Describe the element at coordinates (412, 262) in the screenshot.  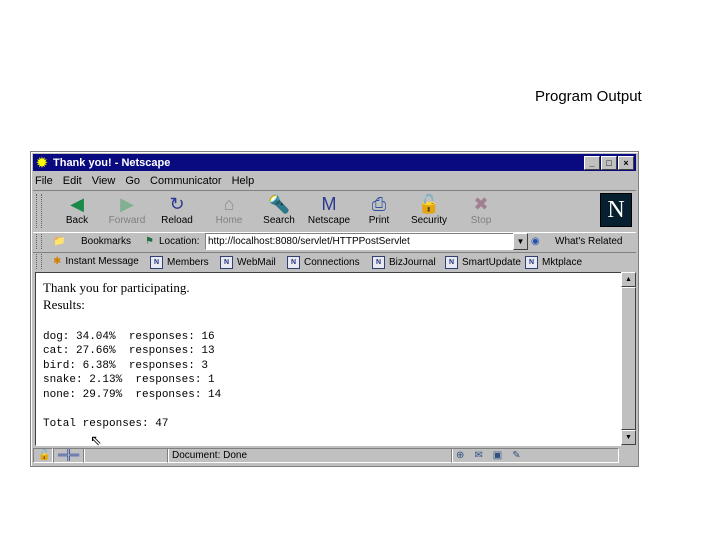
I see `bizjournal-label: BizJournal` at that location.